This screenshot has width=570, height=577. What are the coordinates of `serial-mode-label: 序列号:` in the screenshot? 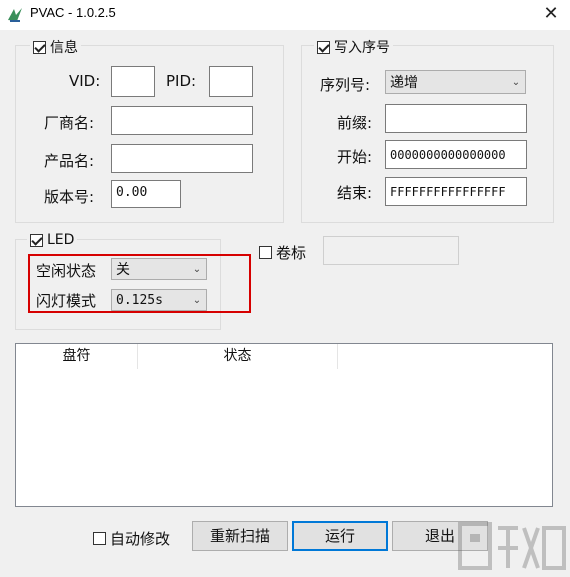 It's located at (345, 85).